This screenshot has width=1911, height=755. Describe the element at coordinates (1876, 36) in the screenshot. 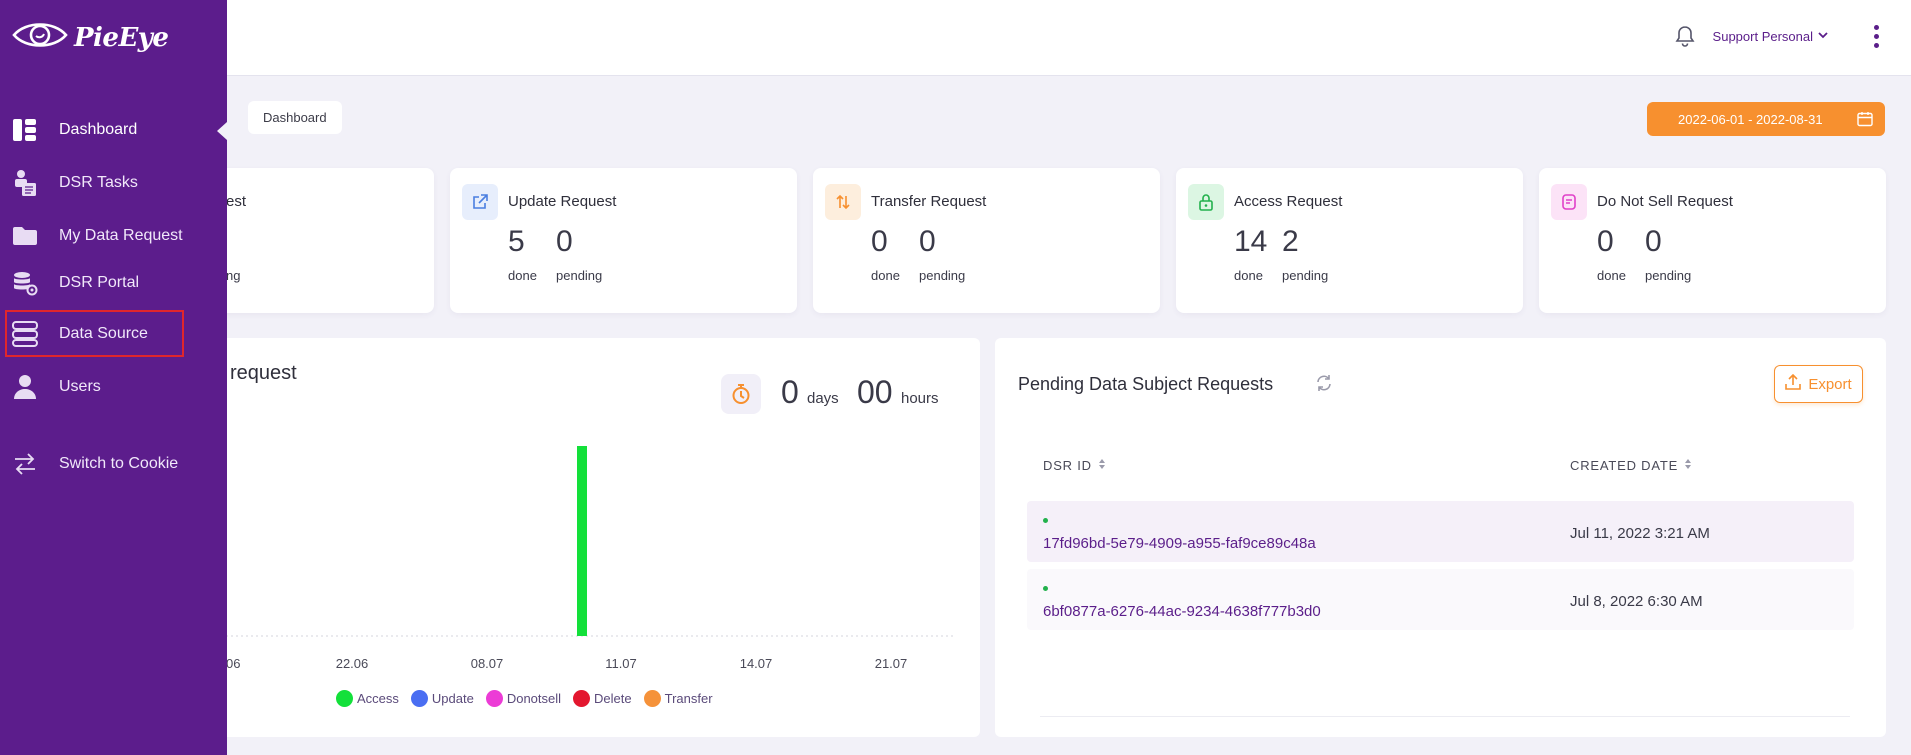

I see `more-options-icon` at that location.